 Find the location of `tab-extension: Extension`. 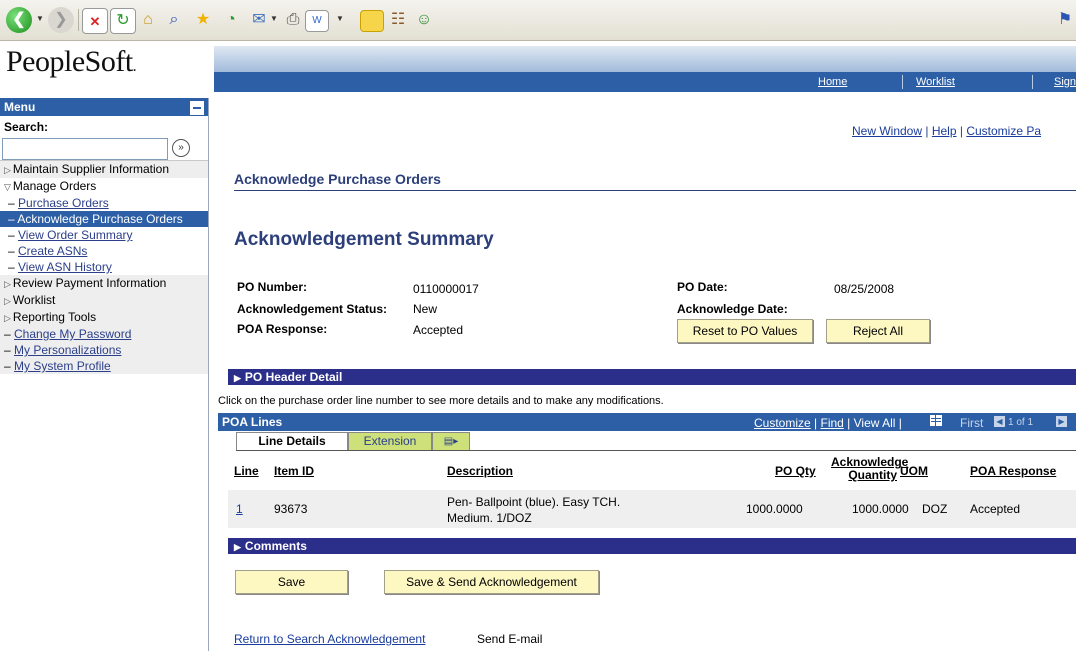

tab-extension: Extension is located at coordinates (390, 441).